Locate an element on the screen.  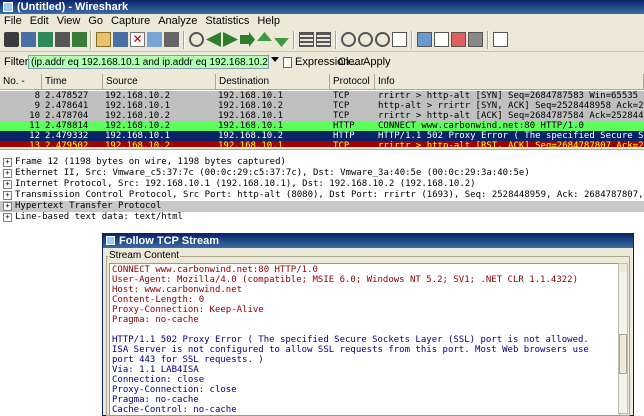
stream-content-label: Stream Content is located at coordinates (144, 255).